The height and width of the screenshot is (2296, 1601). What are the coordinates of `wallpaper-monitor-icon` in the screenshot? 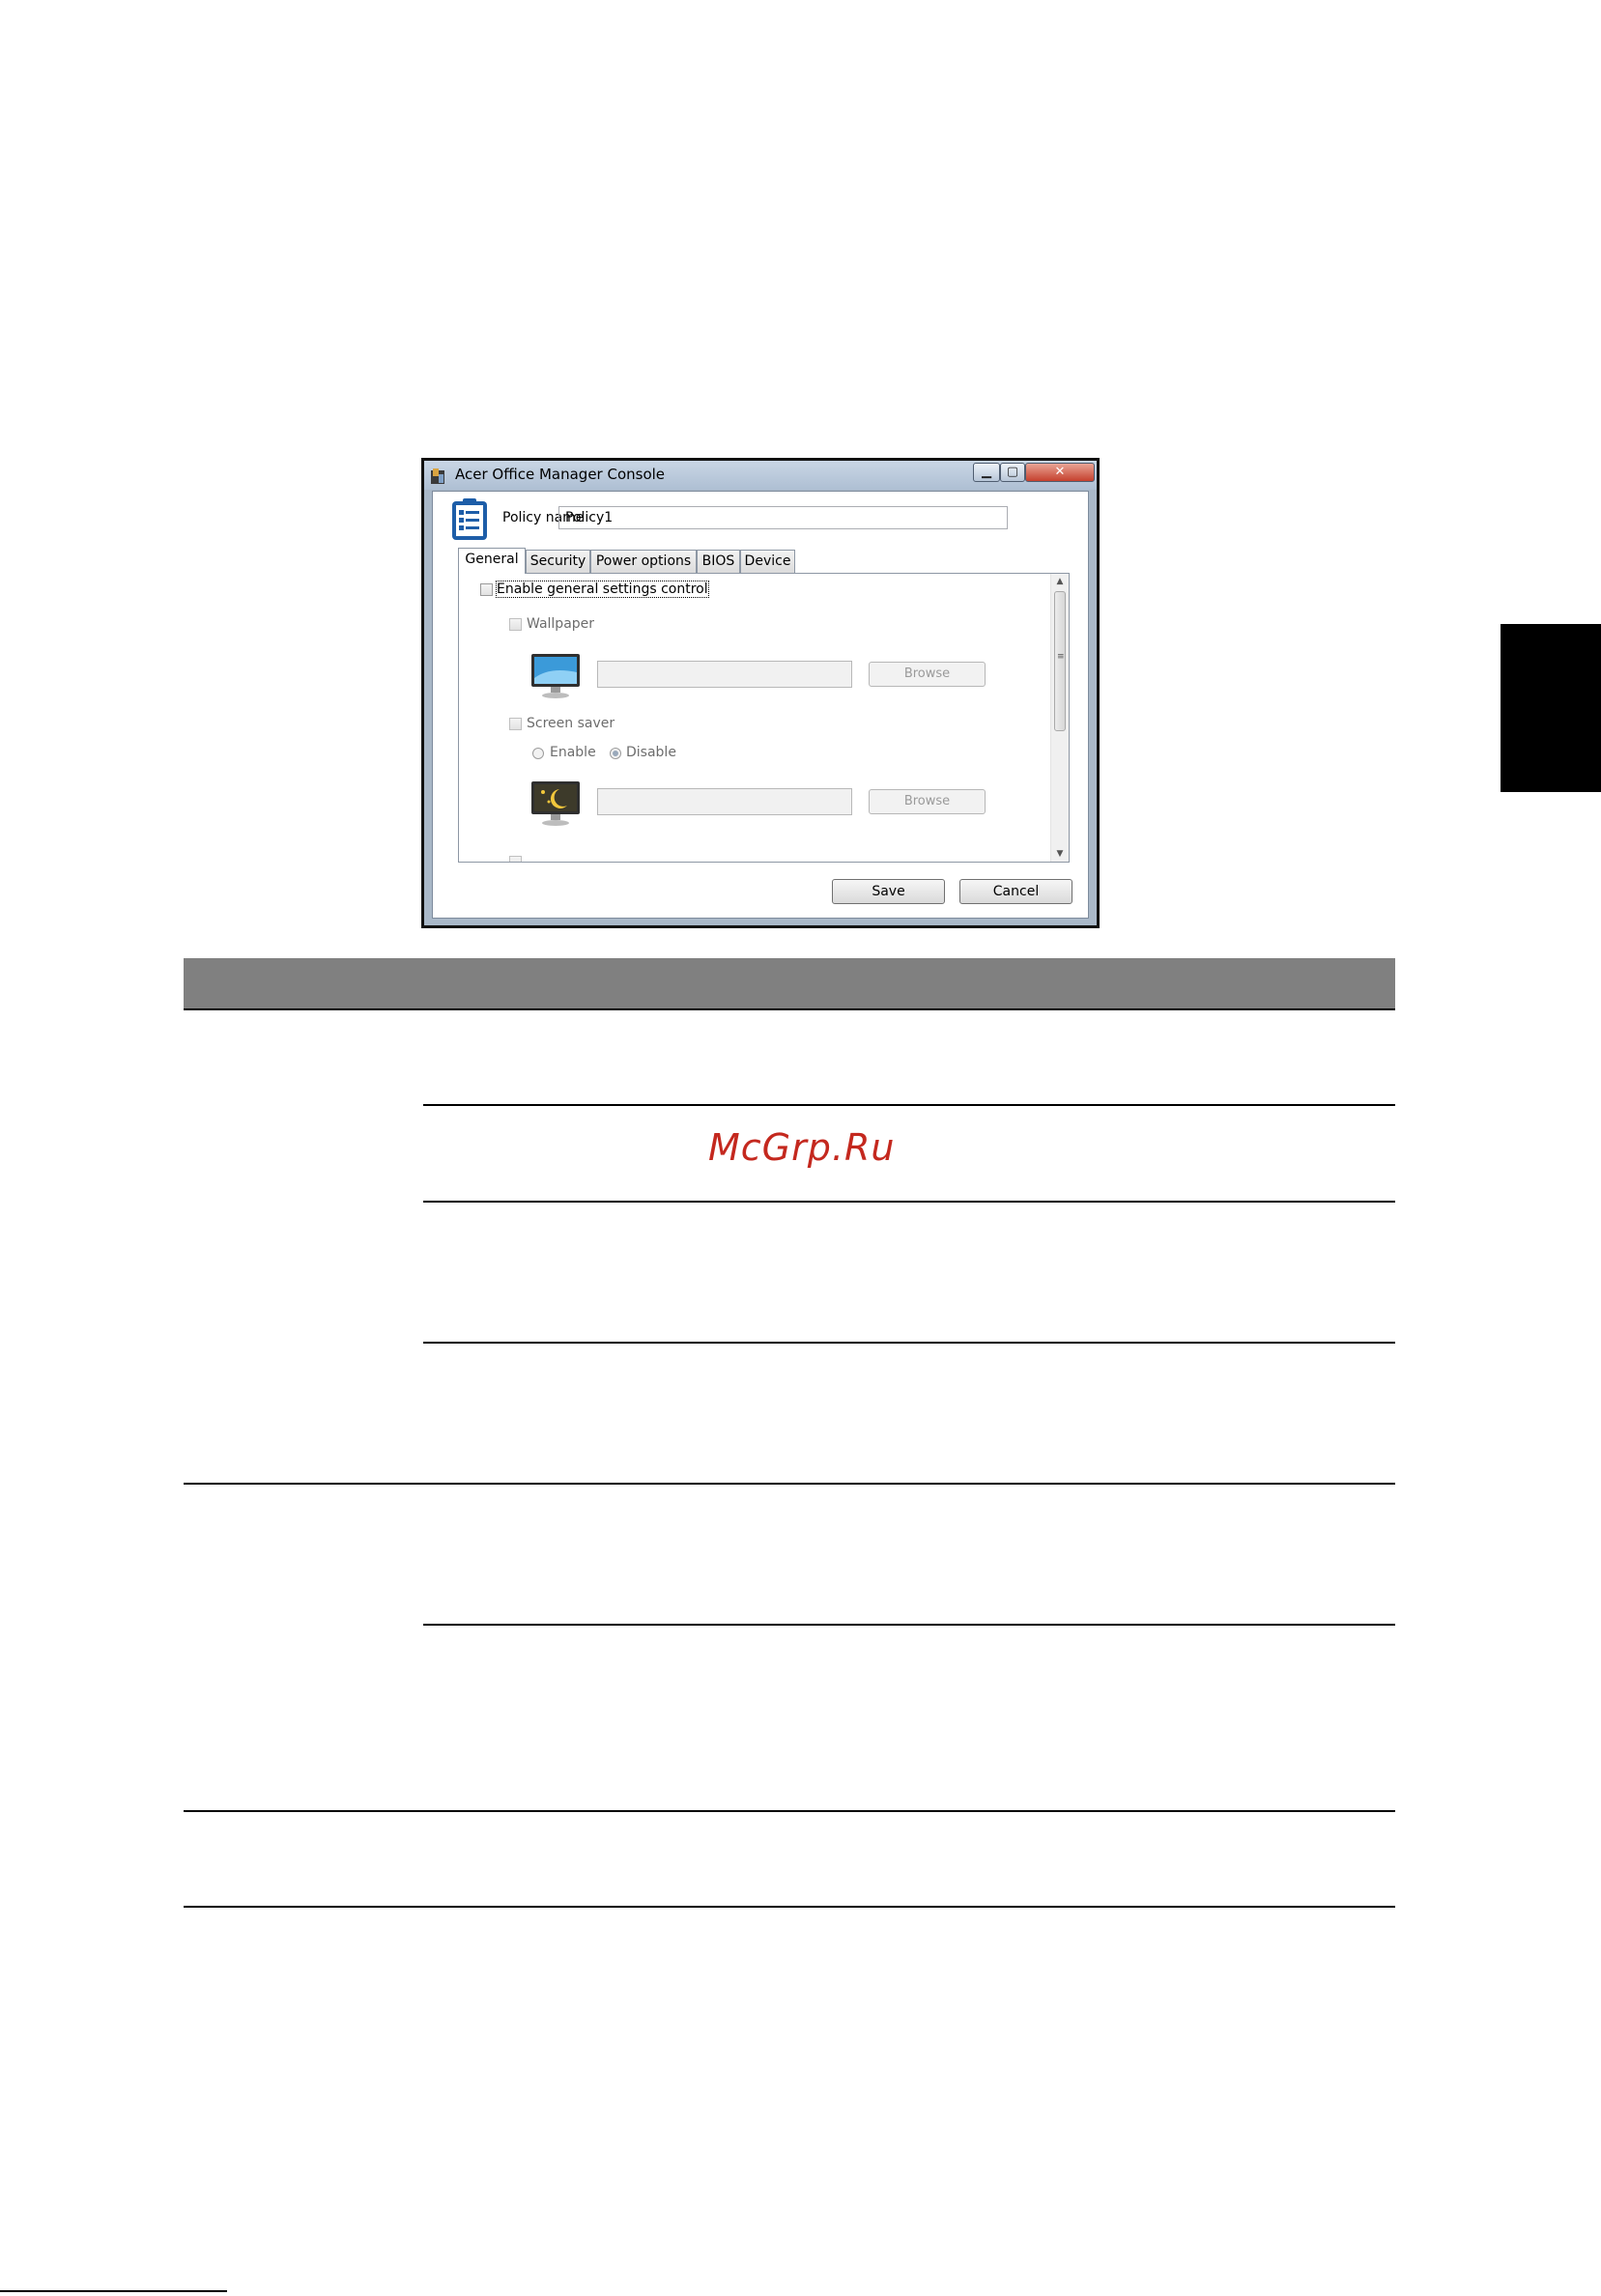 It's located at (555, 676).